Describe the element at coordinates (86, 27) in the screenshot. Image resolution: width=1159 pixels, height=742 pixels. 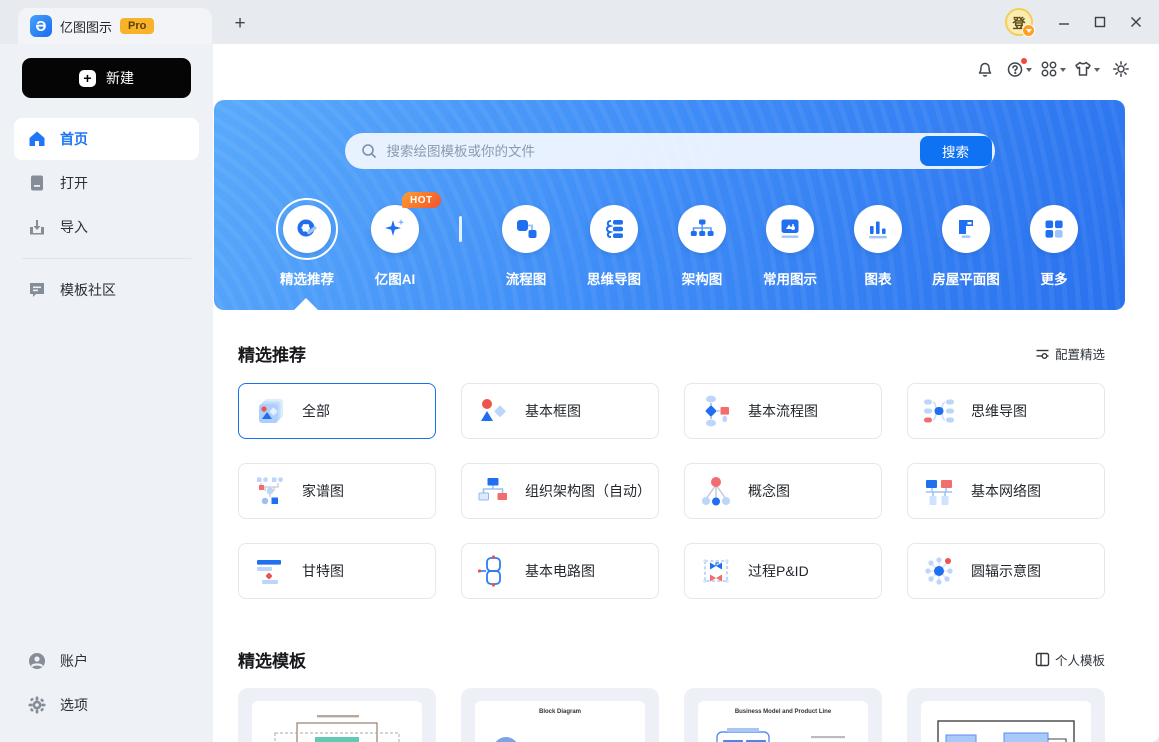
I see `app-title: 亿图图示` at that location.